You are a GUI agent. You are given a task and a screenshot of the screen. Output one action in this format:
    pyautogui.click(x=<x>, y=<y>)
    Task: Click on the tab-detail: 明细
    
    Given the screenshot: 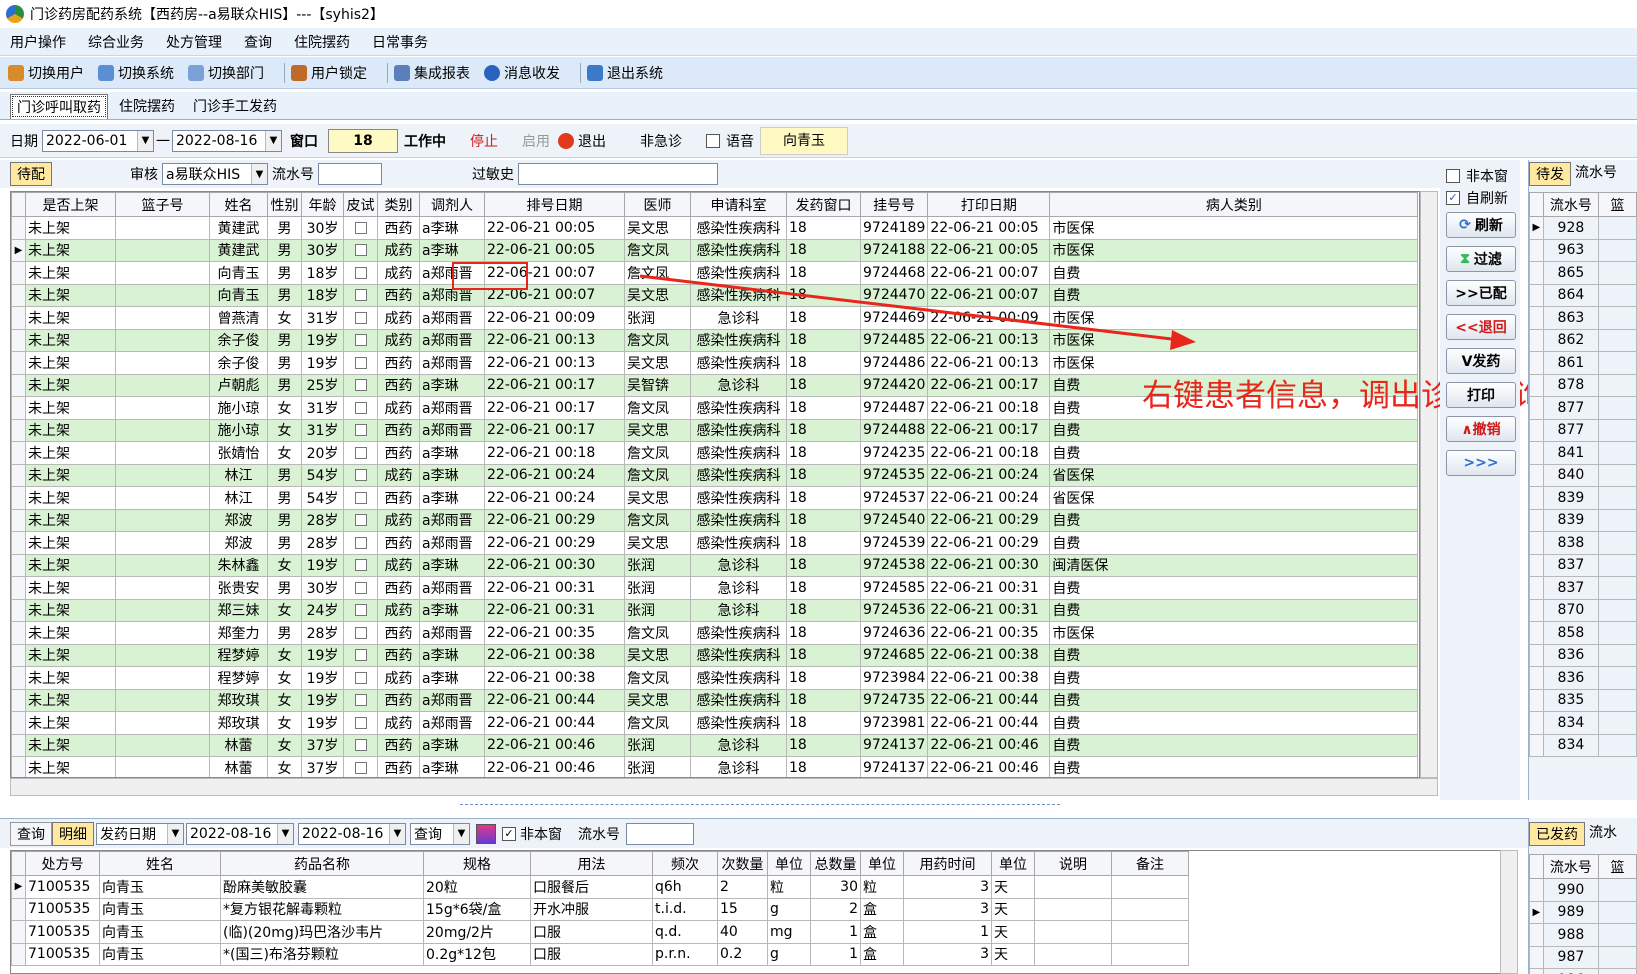 What is the action you would take?
    pyautogui.click(x=73, y=833)
    